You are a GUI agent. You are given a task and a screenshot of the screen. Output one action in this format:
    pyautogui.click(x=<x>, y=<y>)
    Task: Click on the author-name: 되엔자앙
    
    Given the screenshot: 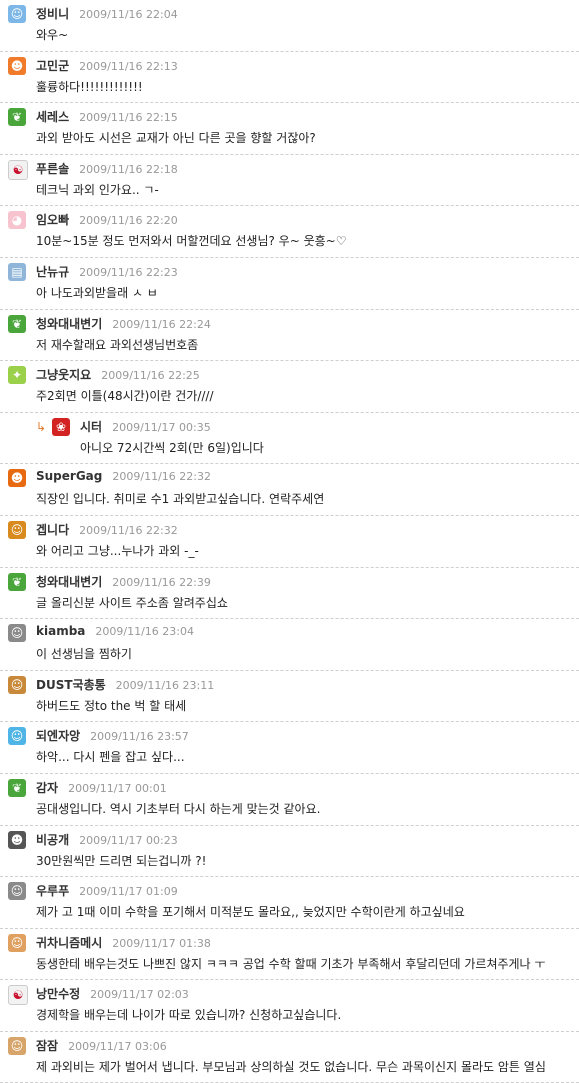 What is the action you would take?
    pyautogui.click(x=58, y=736)
    